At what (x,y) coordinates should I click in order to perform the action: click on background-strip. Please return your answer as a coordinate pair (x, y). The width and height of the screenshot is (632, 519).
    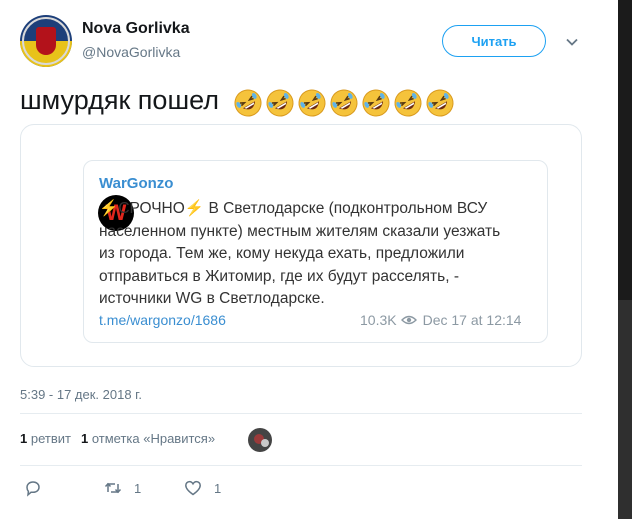
    Looking at the image, I should click on (625, 259).